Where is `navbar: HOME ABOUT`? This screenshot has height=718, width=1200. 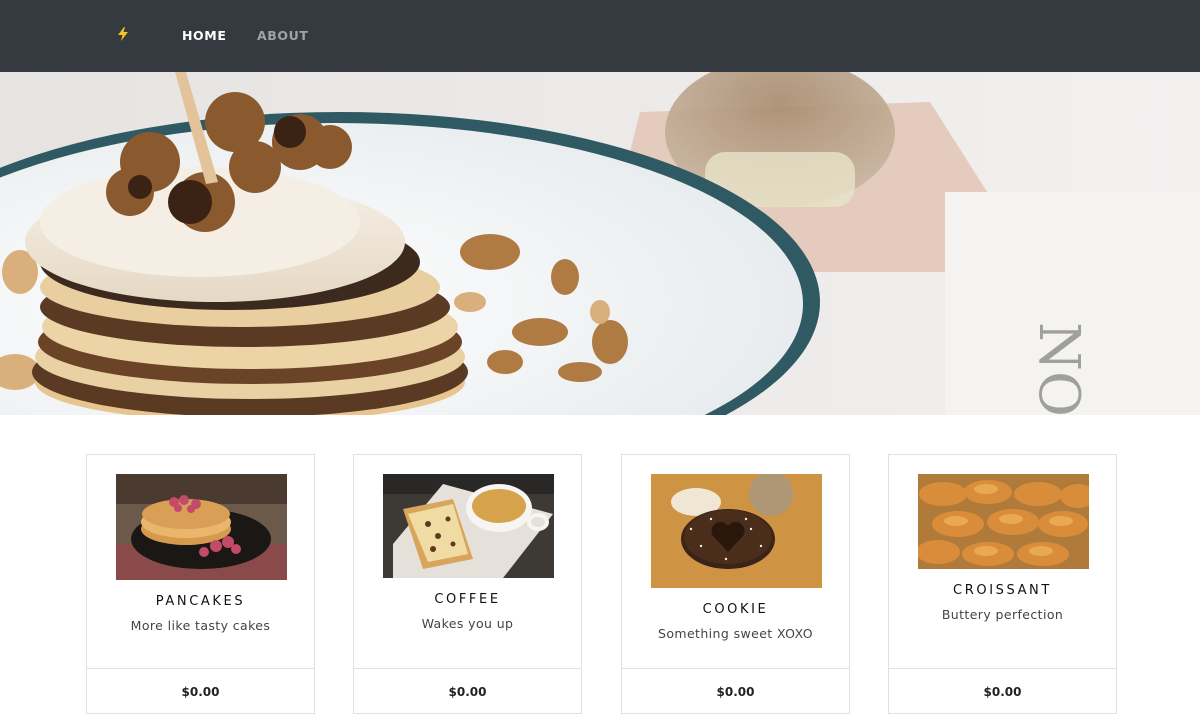
navbar: HOME ABOUT is located at coordinates (600, 36).